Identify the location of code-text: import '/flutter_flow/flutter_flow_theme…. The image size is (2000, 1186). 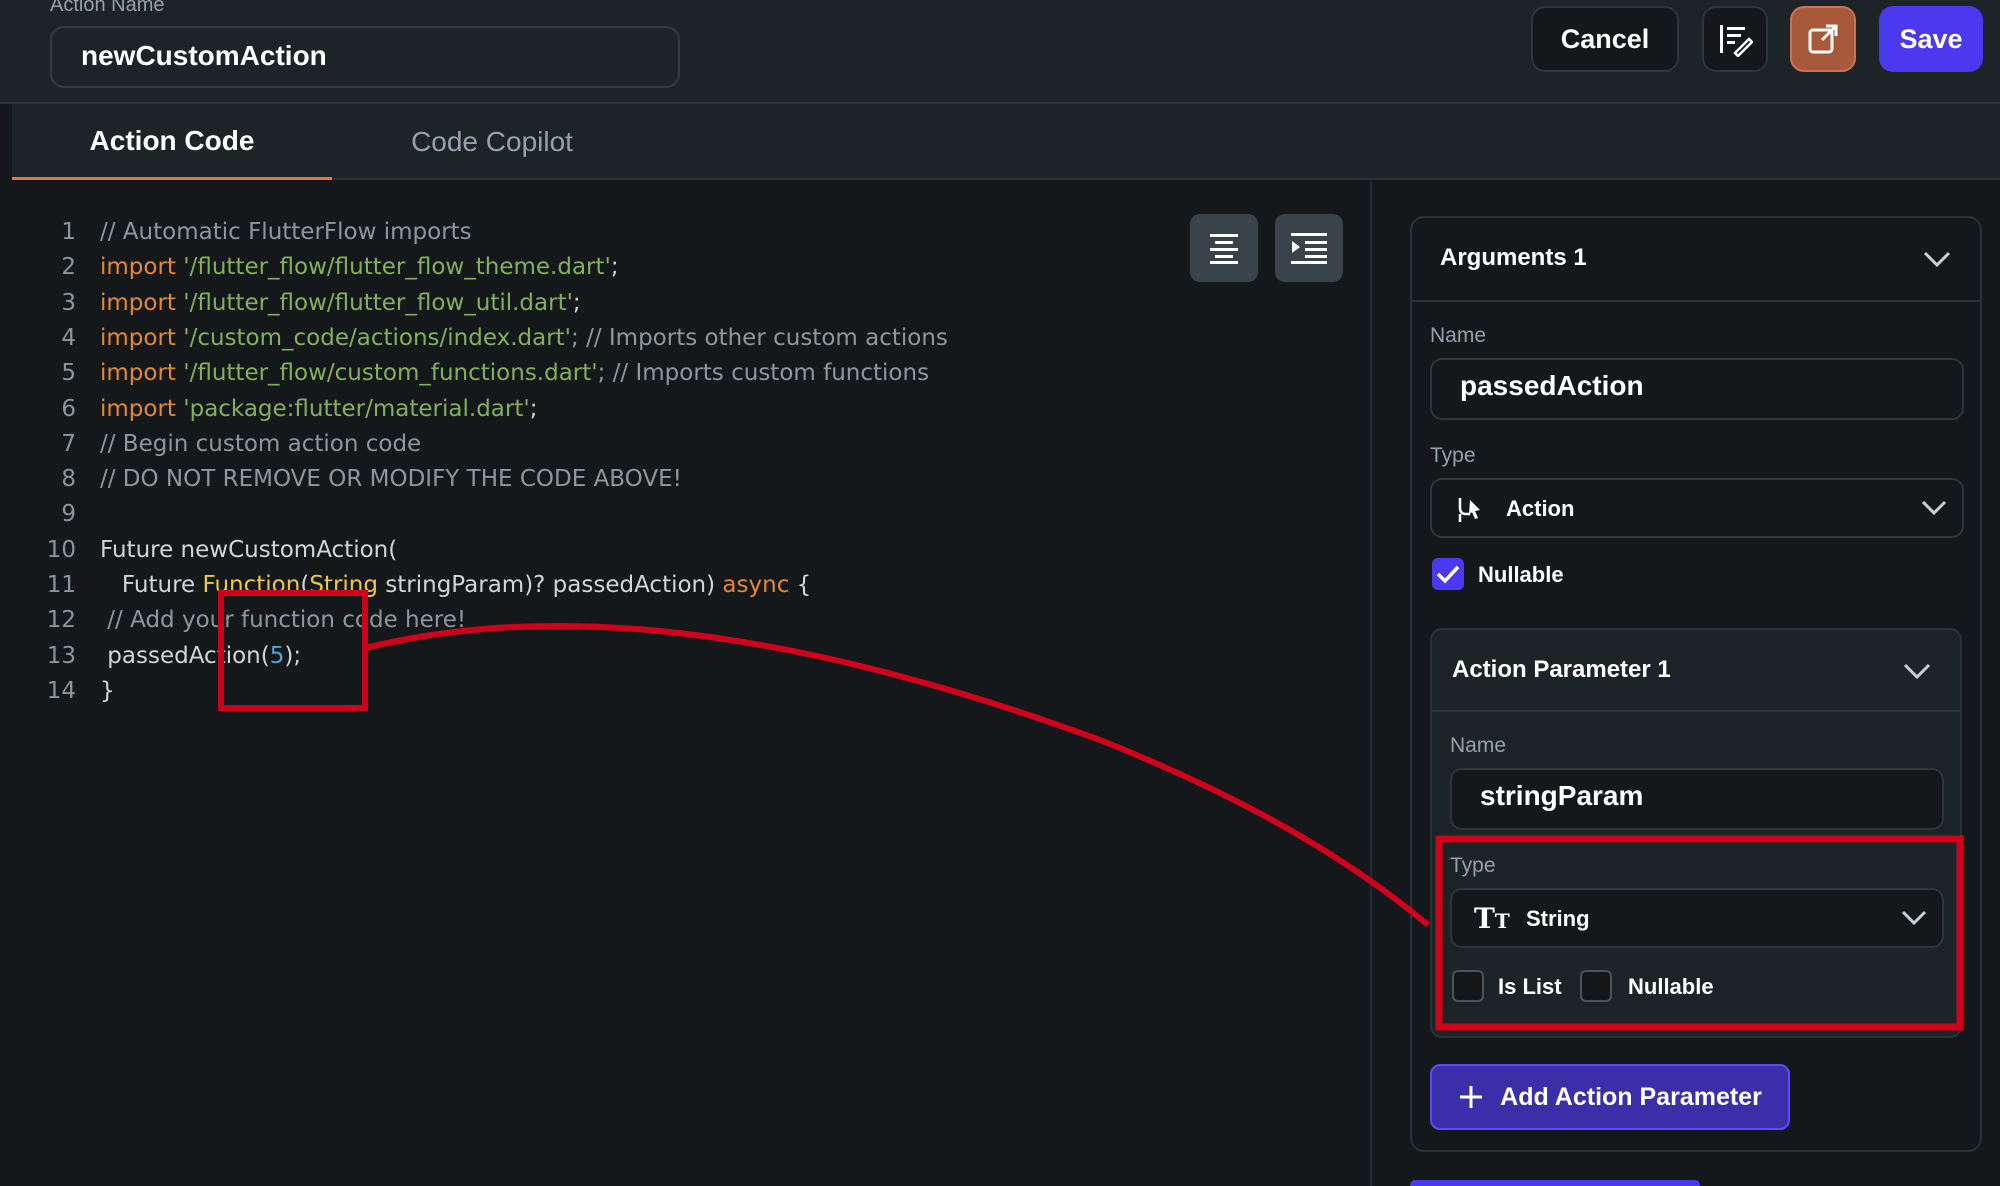
(359, 267).